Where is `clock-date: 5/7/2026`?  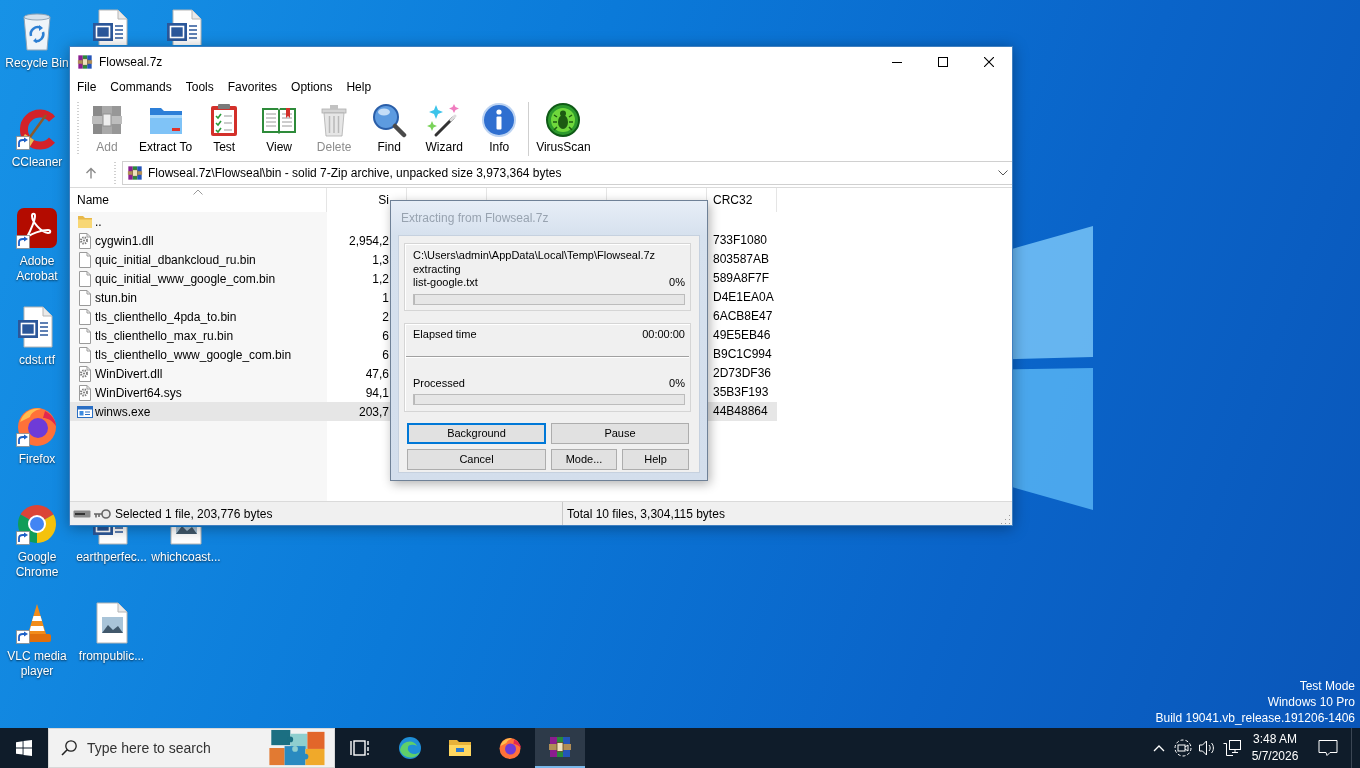 clock-date: 5/7/2026 is located at coordinates (1275, 756).